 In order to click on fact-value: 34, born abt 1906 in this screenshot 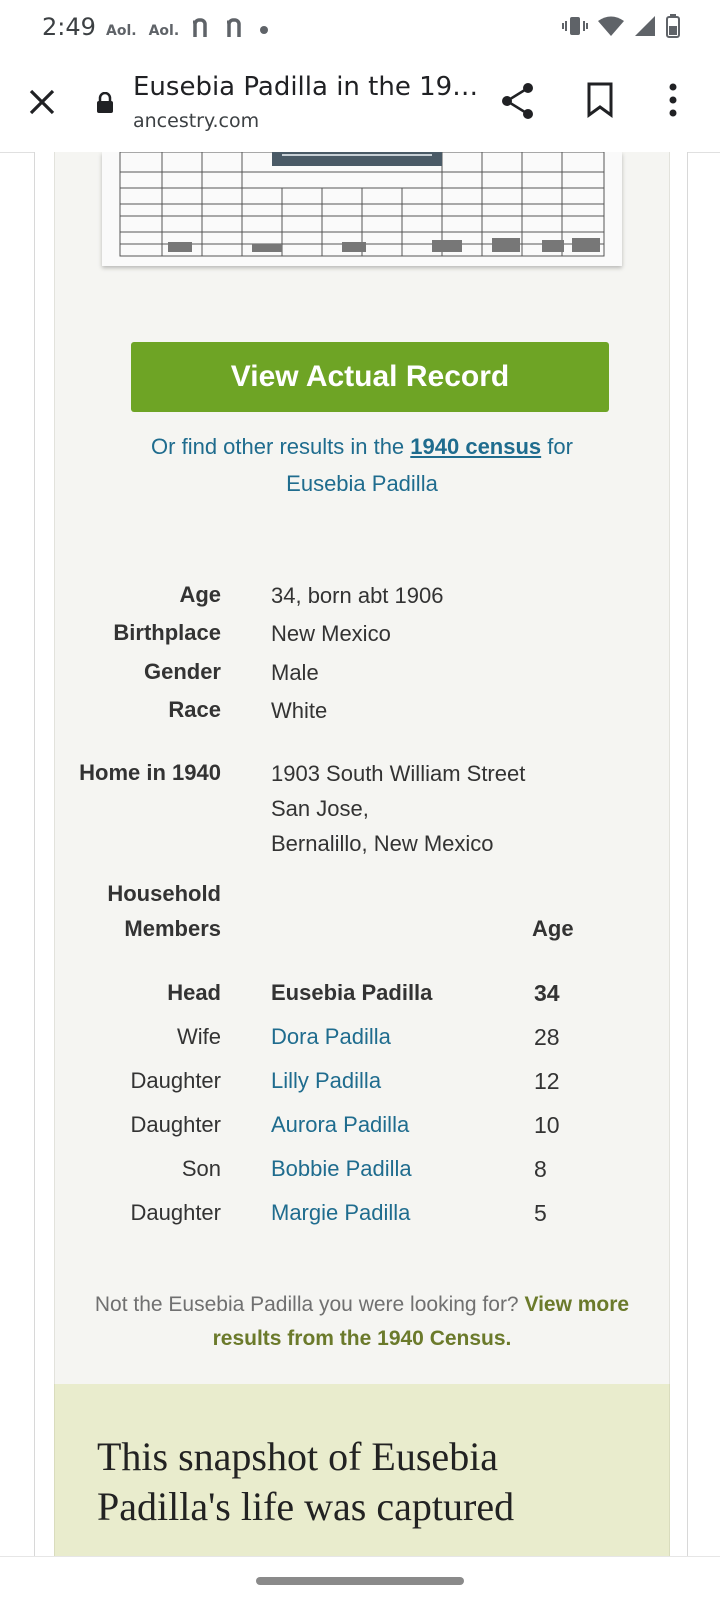, I will do `click(357, 595)`.